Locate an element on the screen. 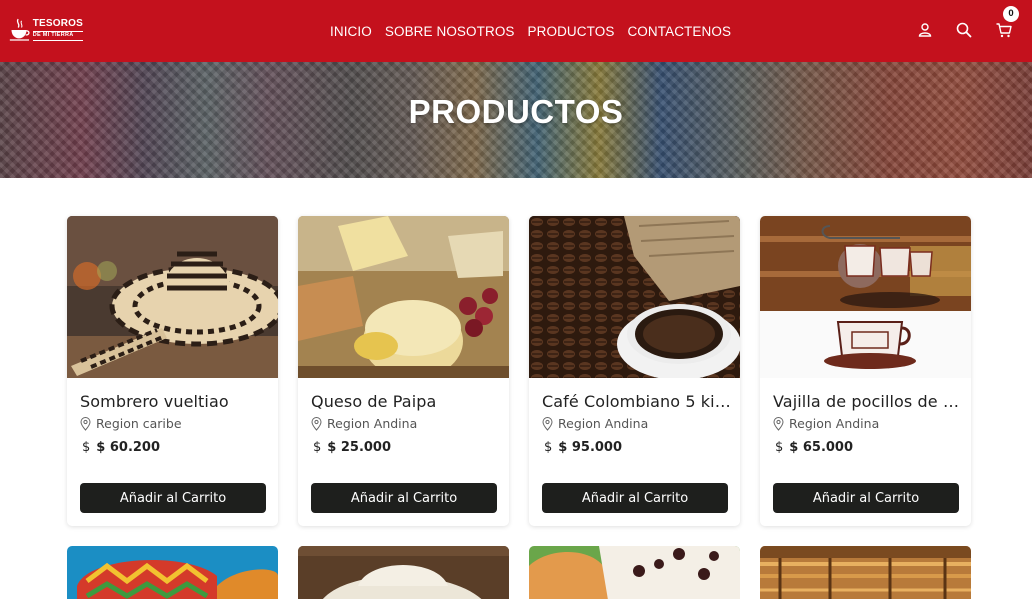  coffee-cup-icon is located at coordinates (19, 29).